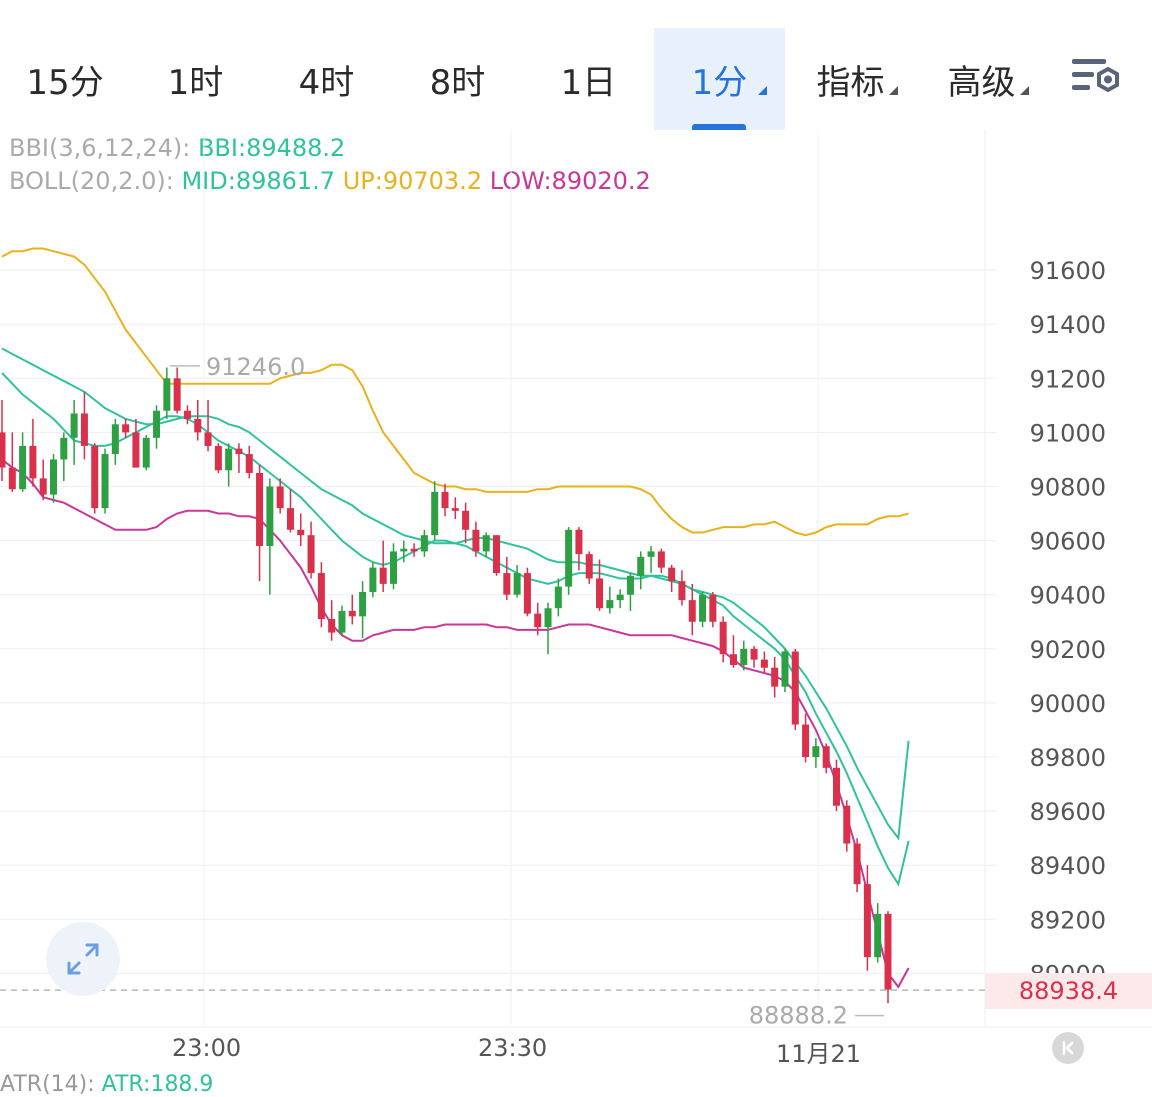 The image size is (1152, 1097). I want to click on tab-1d: 1日, so click(588, 79).